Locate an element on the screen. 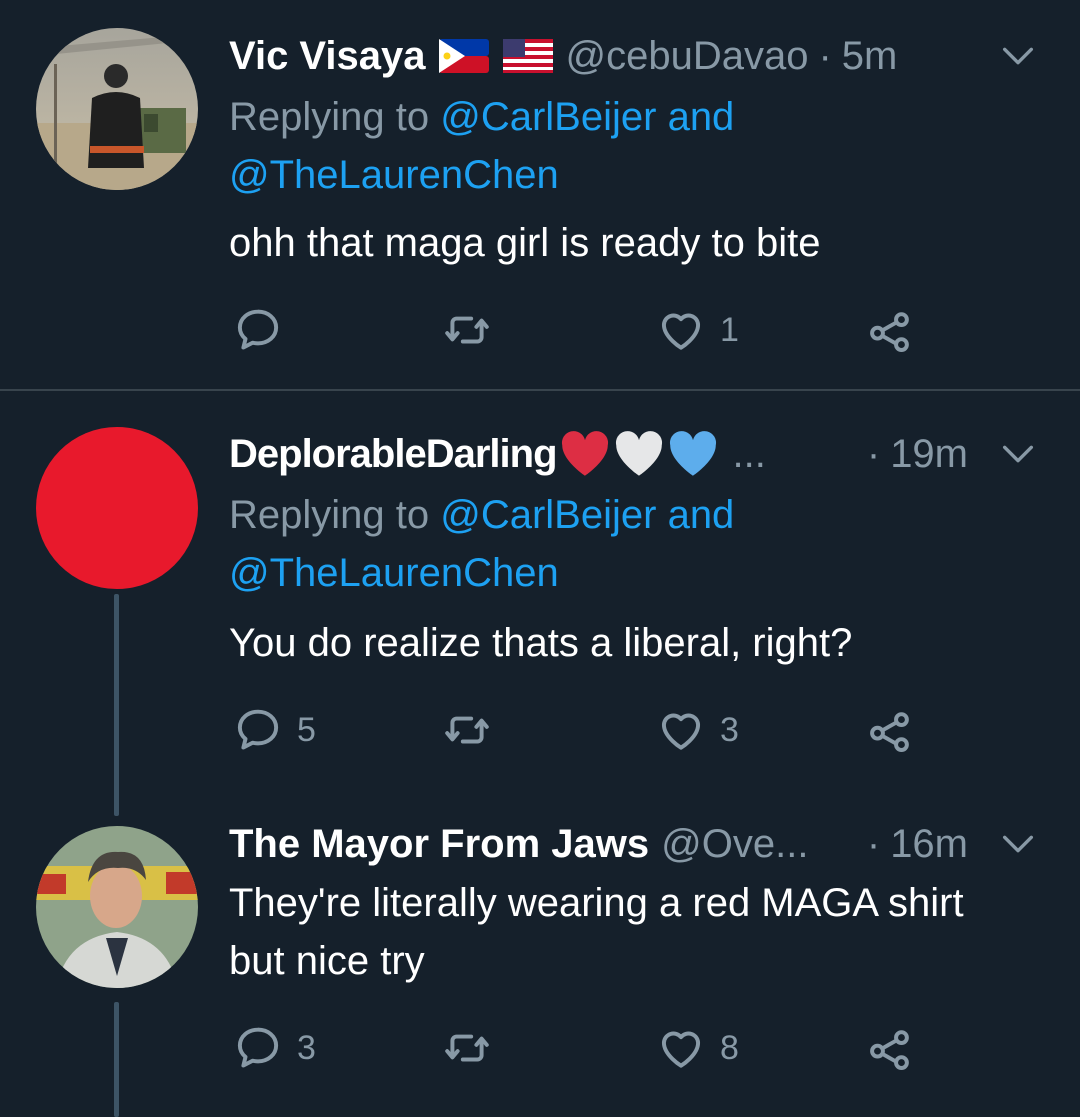 The image size is (1080, 1117). like-button: 1 is located at coordinates (697, 330).